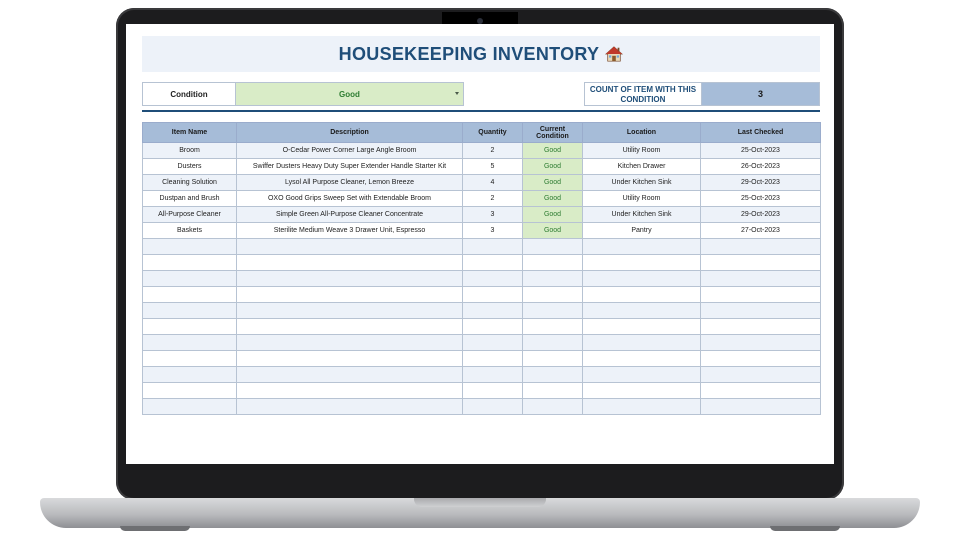 This screenshot has width=960, height=540. What do you see at coordinates (349, 150) in the screenshot?
I see `cell-description: O-Cedar Power Corner Large Angle Broom` at bounding box center [349, 150].